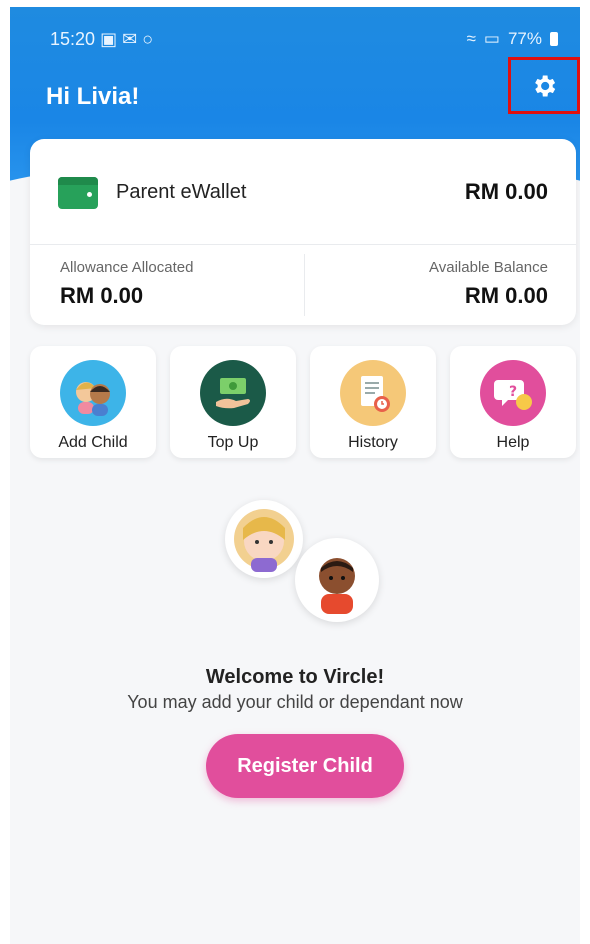  Describe the element at coordinates (78, 193) in the screenshot. I see `wallet-icon` at that location.